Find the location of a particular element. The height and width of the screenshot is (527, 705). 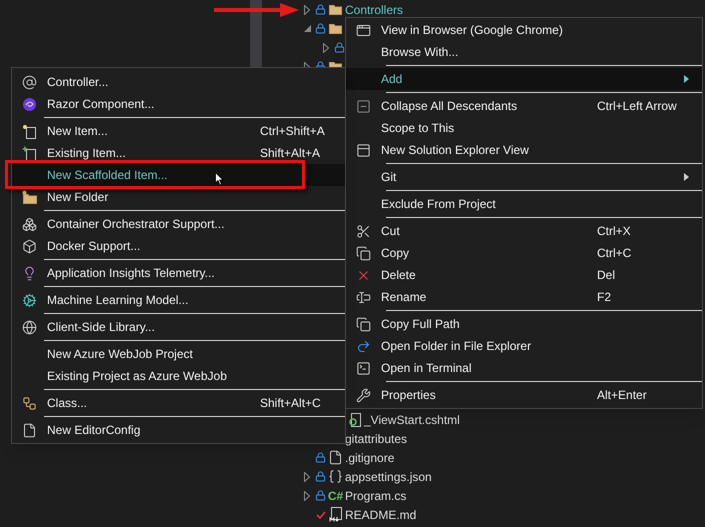

menu-item: Scope to This is located at coordinates (524, 128).